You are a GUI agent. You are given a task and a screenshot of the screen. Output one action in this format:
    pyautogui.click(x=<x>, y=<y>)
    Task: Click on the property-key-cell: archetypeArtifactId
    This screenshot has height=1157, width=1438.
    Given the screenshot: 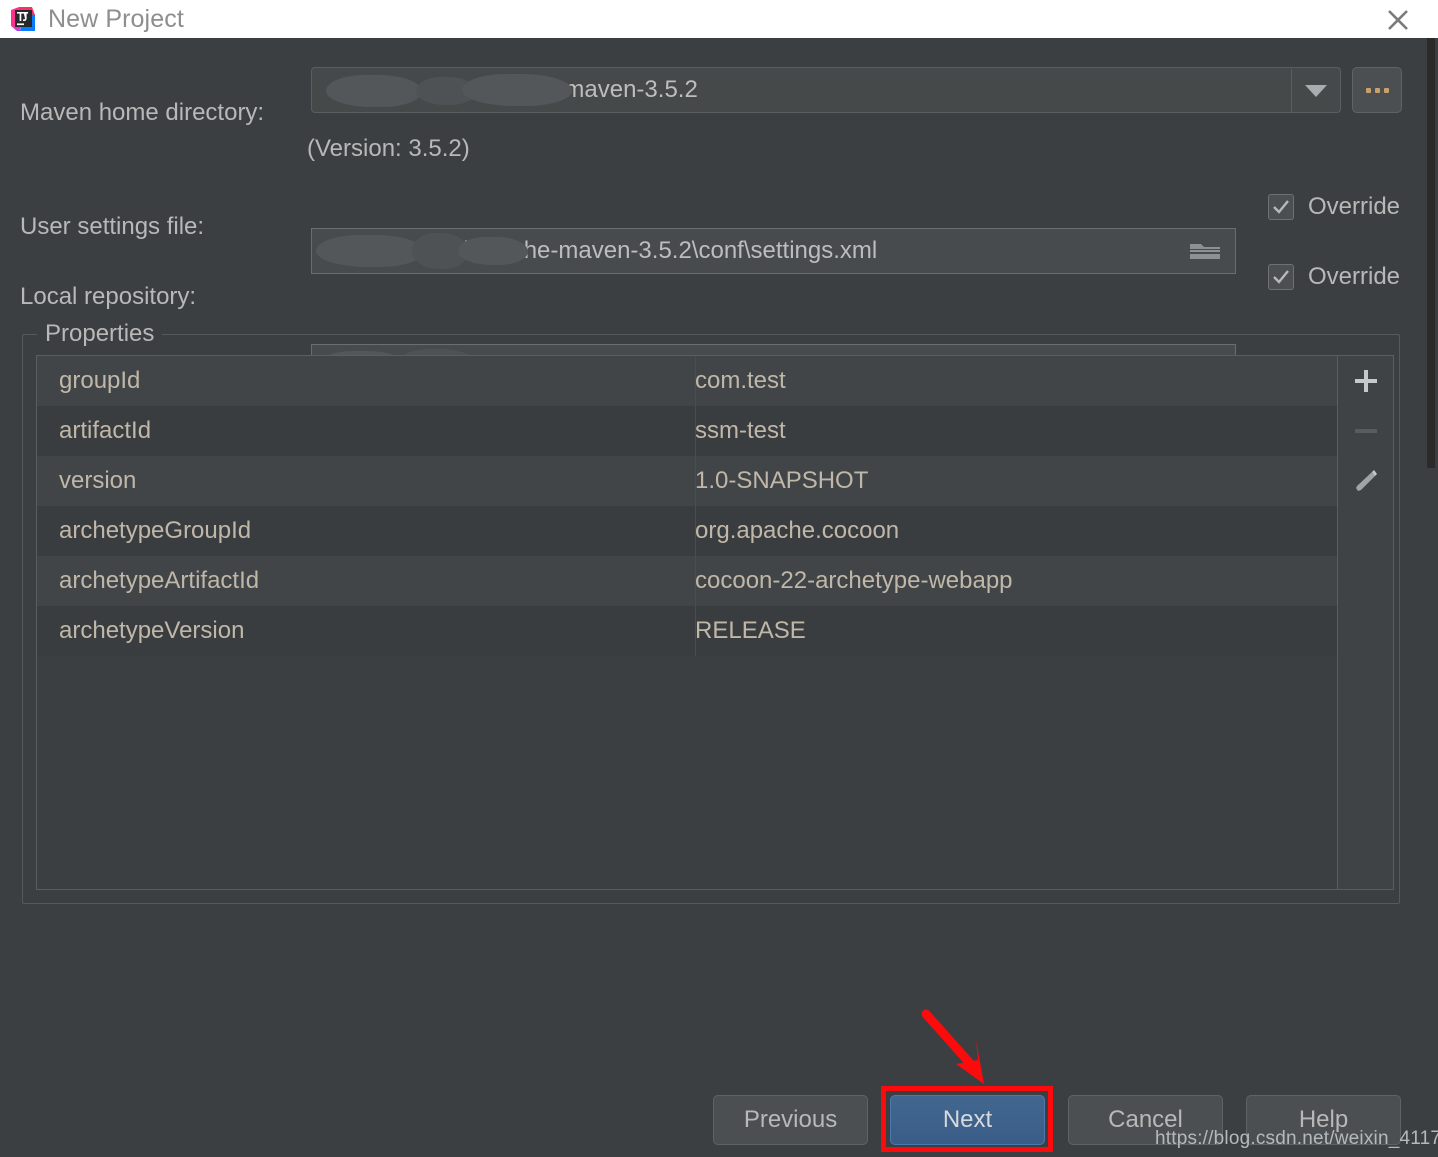 What is the action you would take?
    pyautogui.click(x=159, y=580)
    